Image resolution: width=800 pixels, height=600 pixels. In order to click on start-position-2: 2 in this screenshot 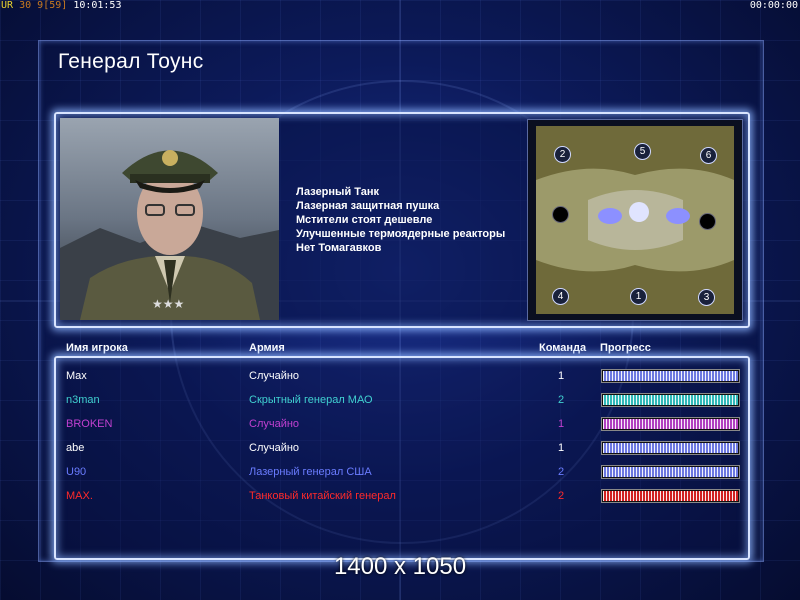, I will do `click(562, 154)`.